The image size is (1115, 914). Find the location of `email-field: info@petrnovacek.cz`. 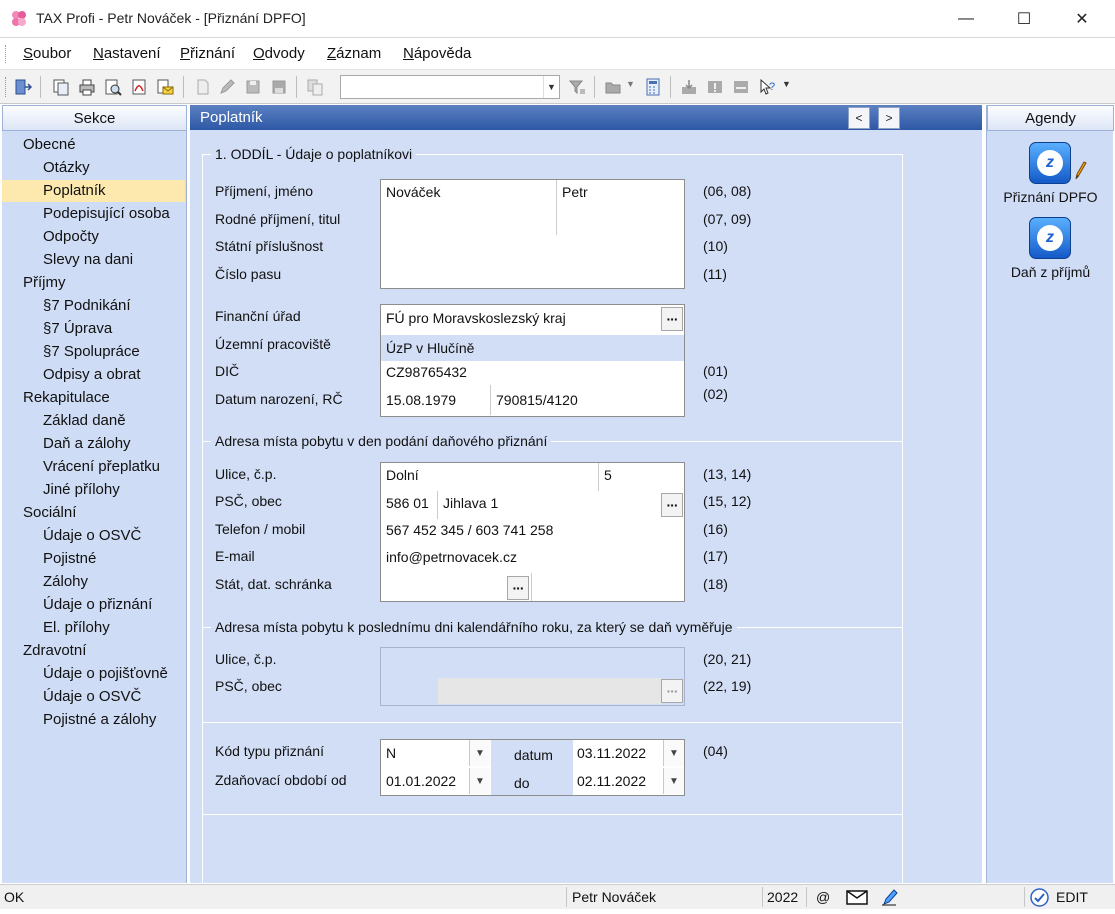

email-field: info@petrnovacek.cz is located at coordinates (451, 557).